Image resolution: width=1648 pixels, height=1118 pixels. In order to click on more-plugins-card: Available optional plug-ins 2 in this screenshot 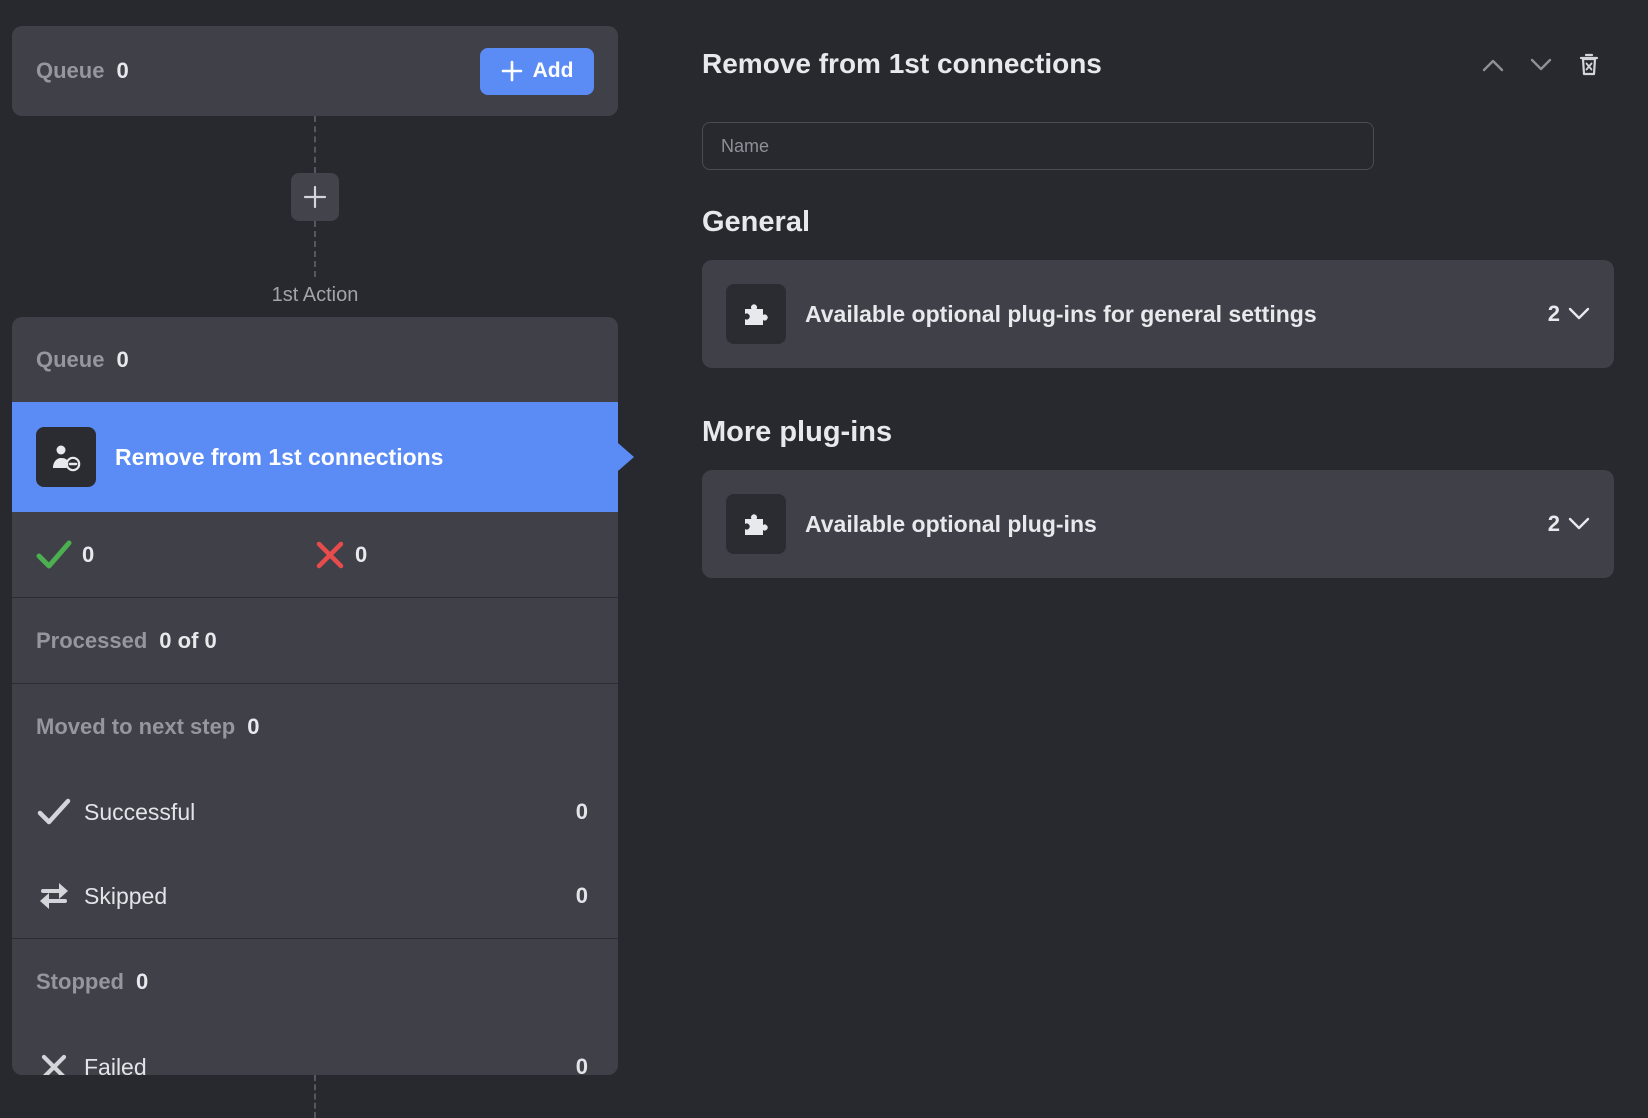, I will do `click(1158, 524)`.